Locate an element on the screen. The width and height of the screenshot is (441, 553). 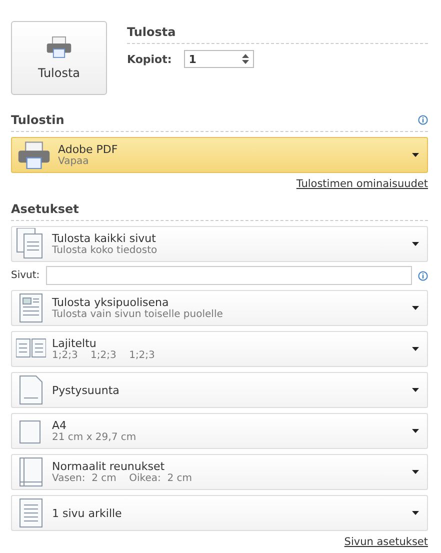
dropdown-title: 1 sivu arkille is located at coordinates (87, 513).